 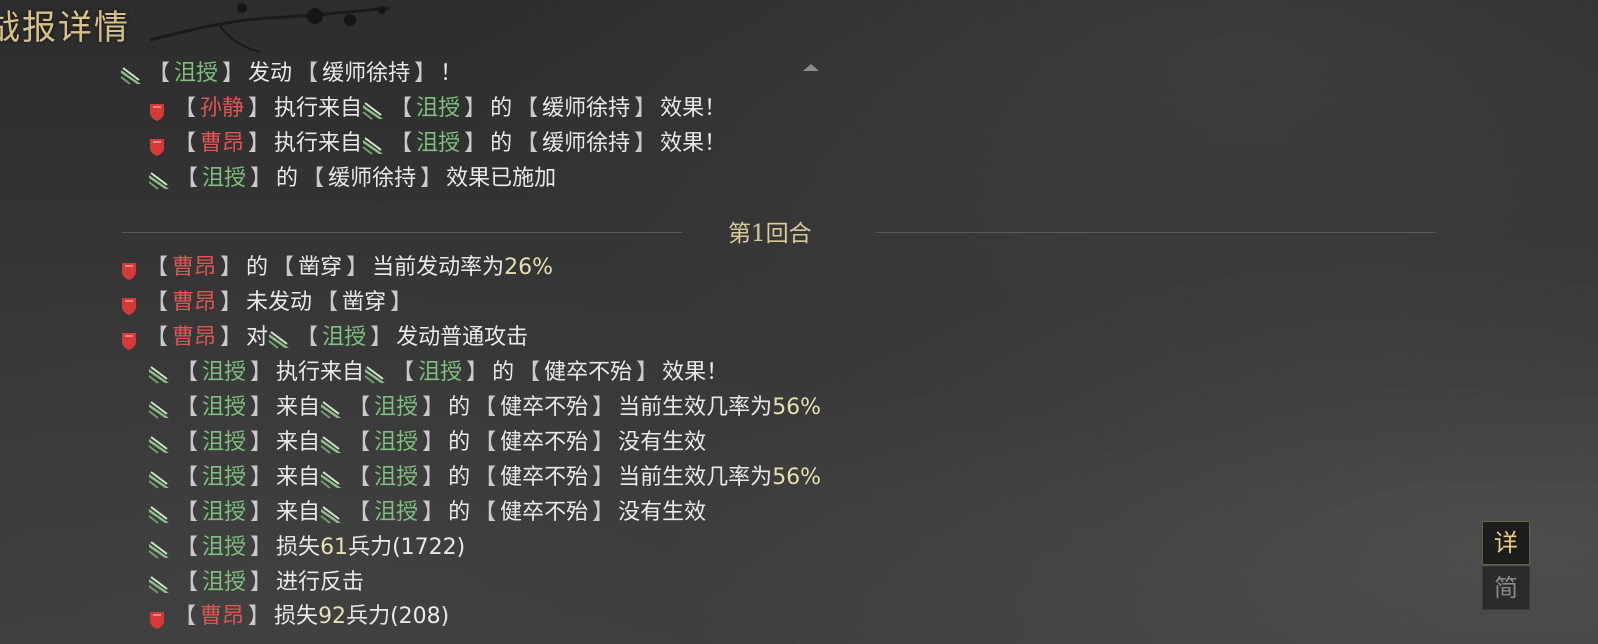 I want to click on log-number: 61, so click(x=334, y=547).